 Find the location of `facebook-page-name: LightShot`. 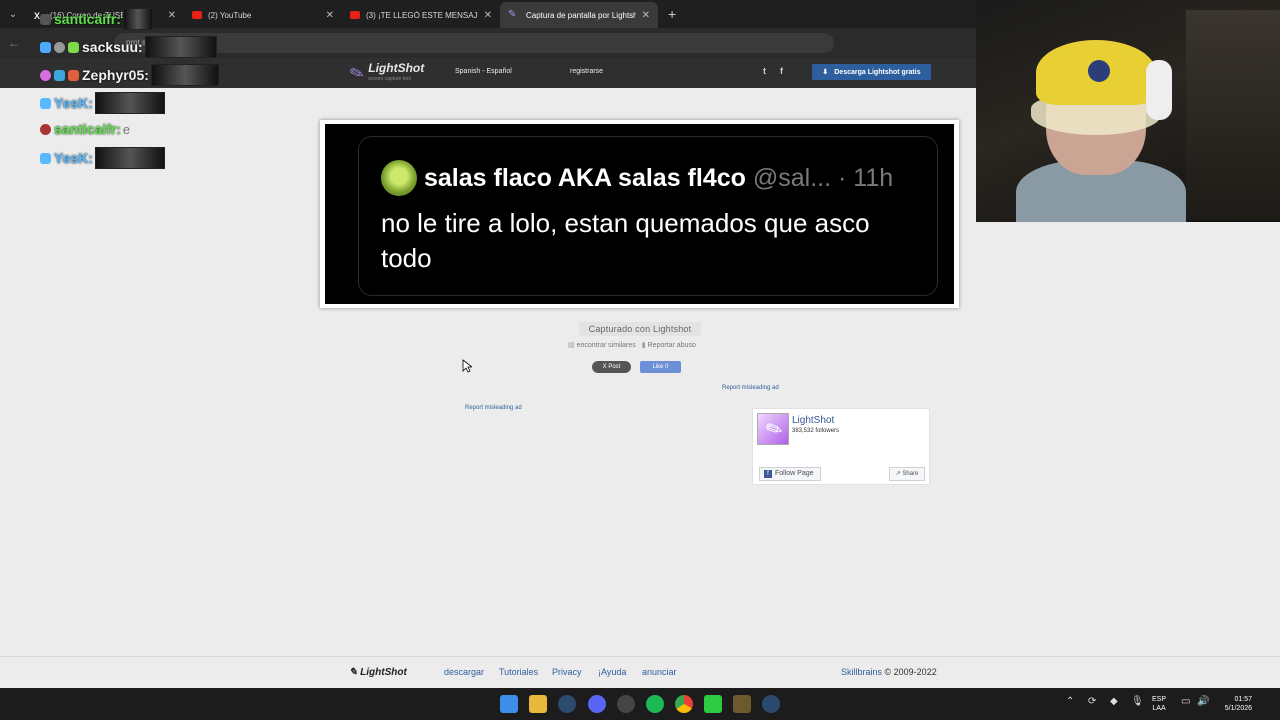

facebook-page-name: LightShot is located at coordinates (813, 420).